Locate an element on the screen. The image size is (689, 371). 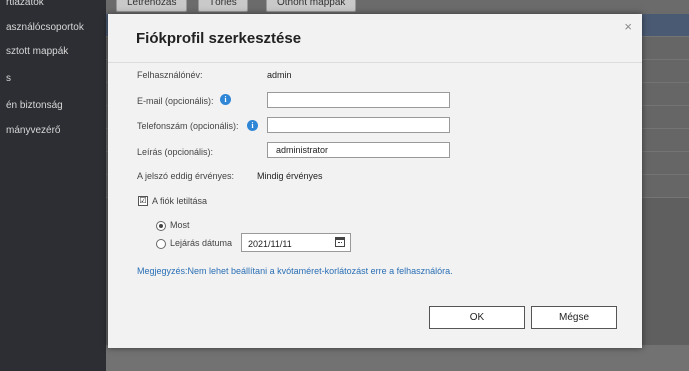
sidebar-item-security: én biztonság is located at coordinates (34, 105).